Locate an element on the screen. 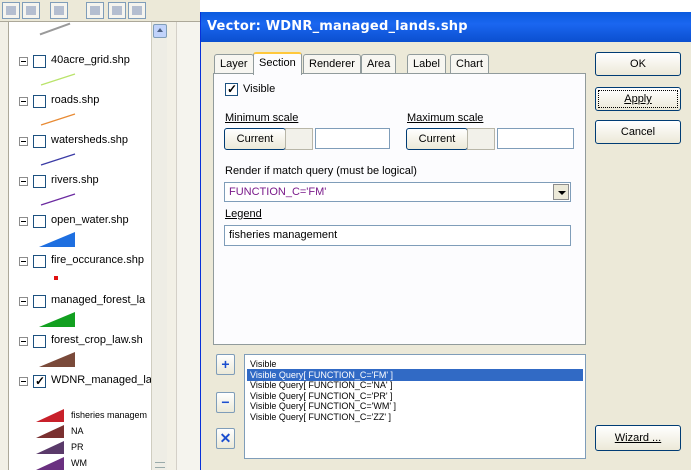 The width and height of the screenshot is (691, 470). layer-add-icon is located at coordinates (95, 10).